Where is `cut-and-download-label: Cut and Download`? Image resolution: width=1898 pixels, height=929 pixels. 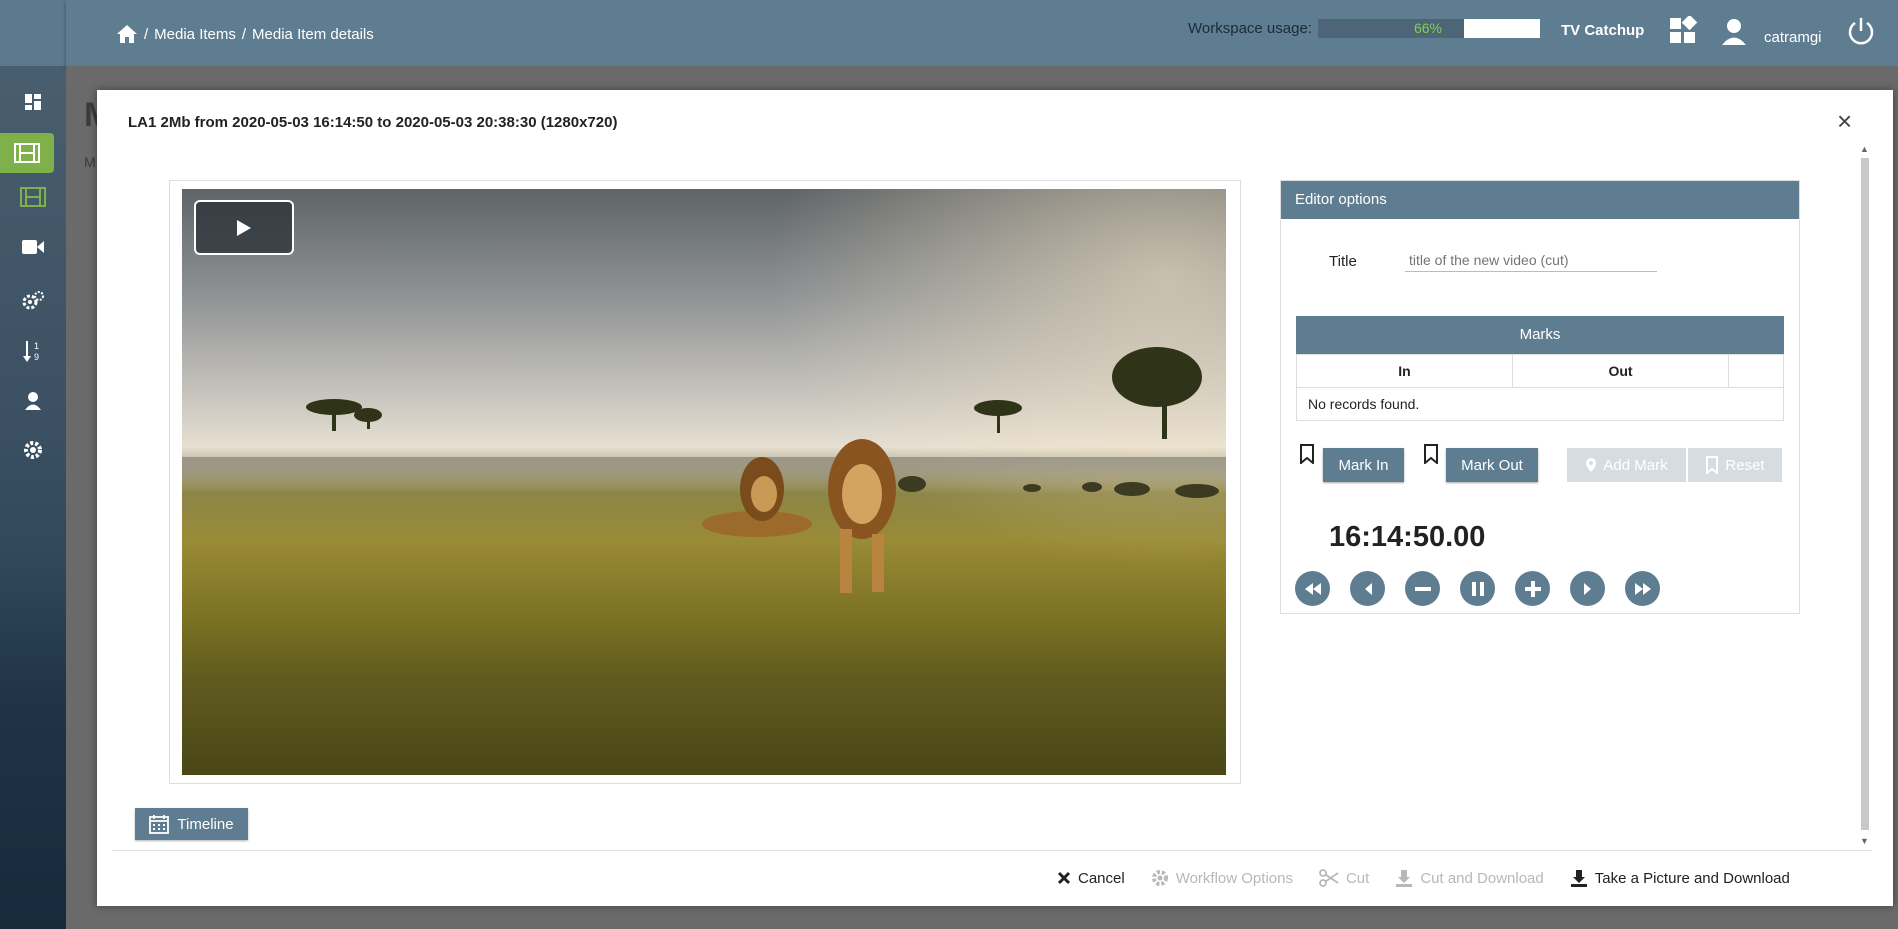 cut-and-download-label: Cut and Download is located at coordinates (1482, 878).